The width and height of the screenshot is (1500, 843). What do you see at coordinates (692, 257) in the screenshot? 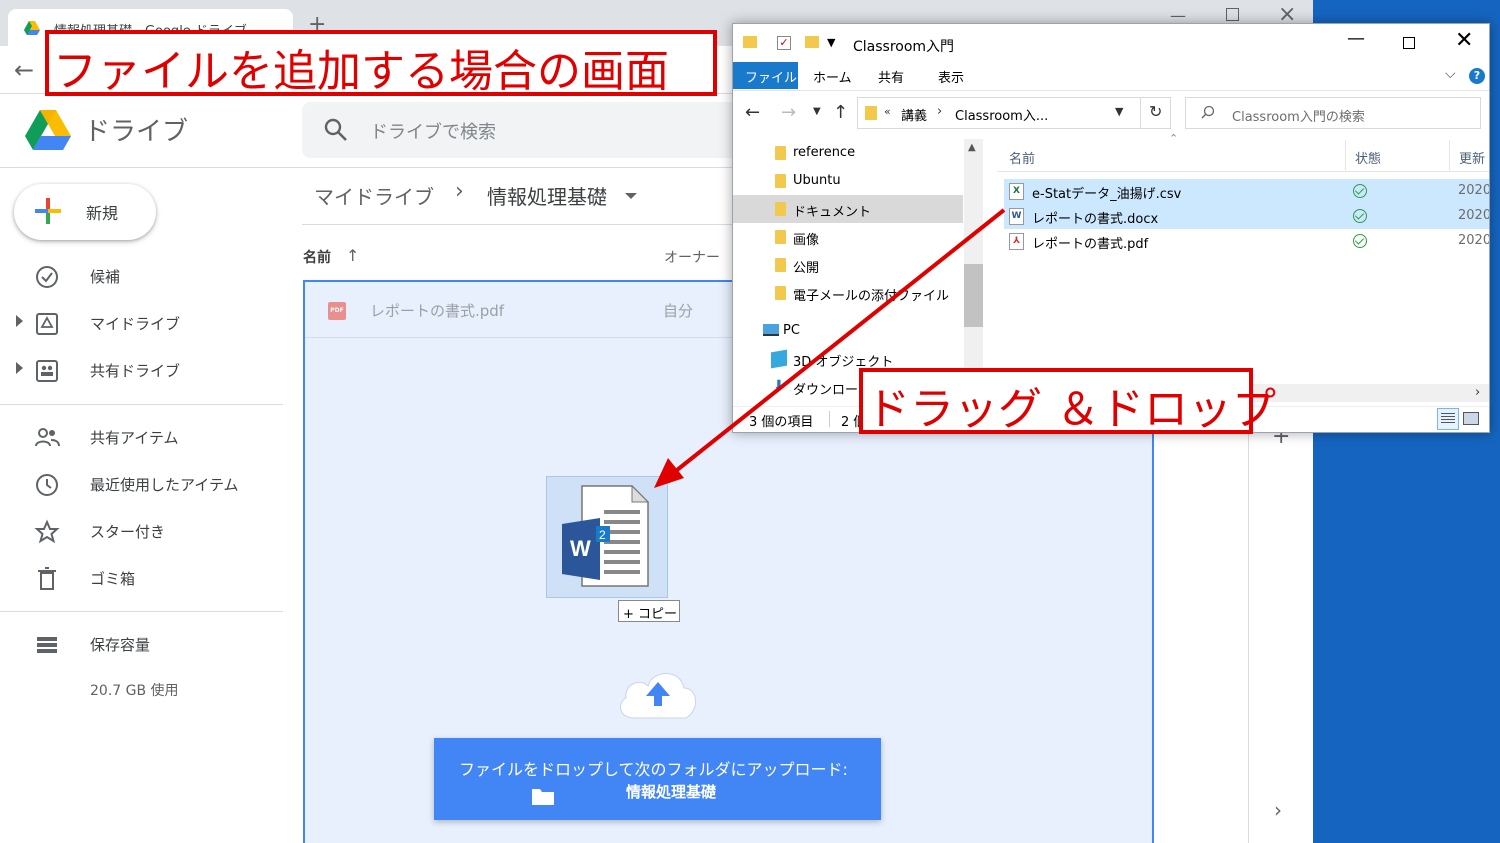
I see `column-header-owner: オーナー` at bounding box center [692, 257].